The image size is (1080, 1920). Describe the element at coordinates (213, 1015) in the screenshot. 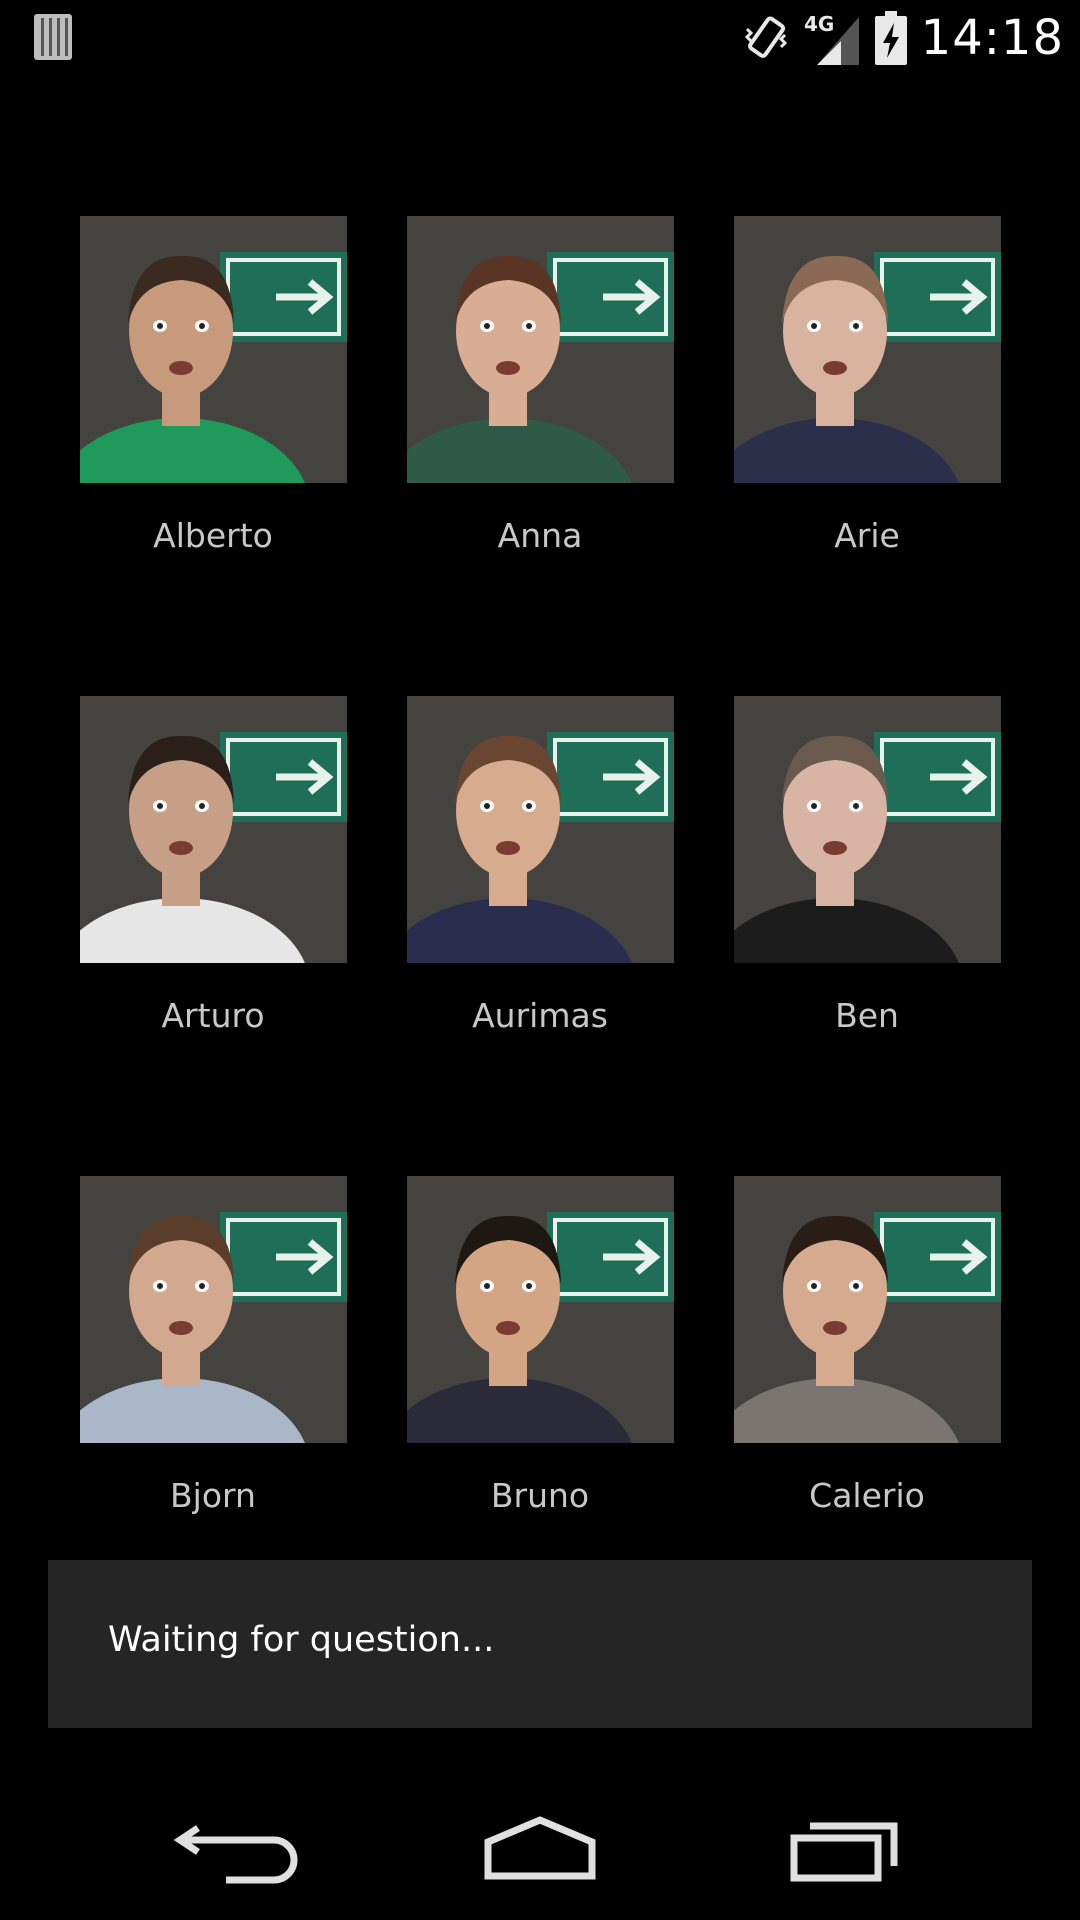

I see `person-name: Arturo` at that location.